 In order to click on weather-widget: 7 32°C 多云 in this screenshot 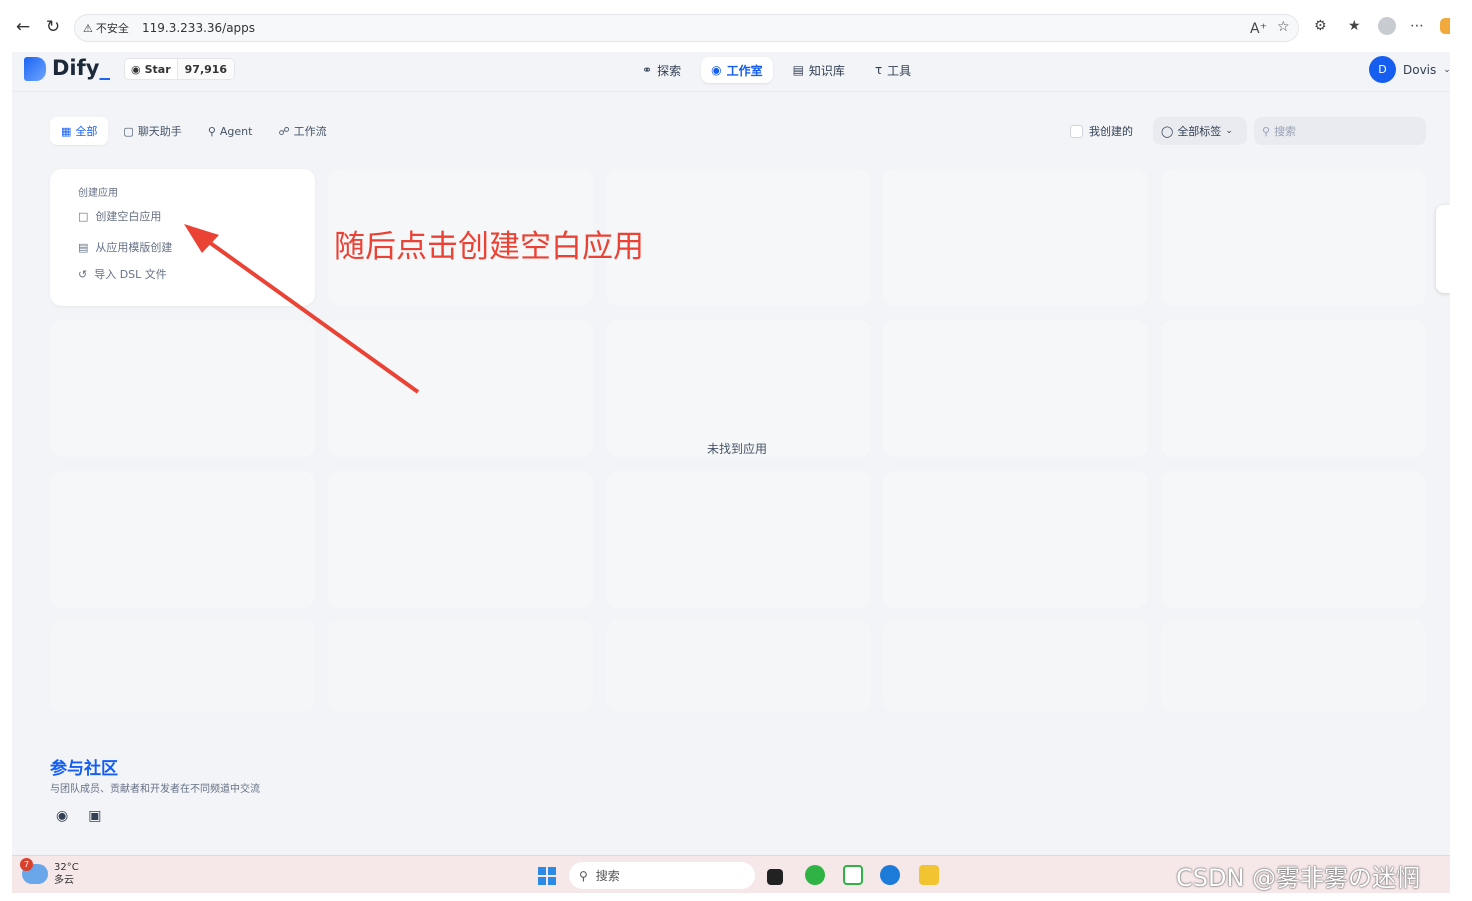, I will do `click(49, 872)`.